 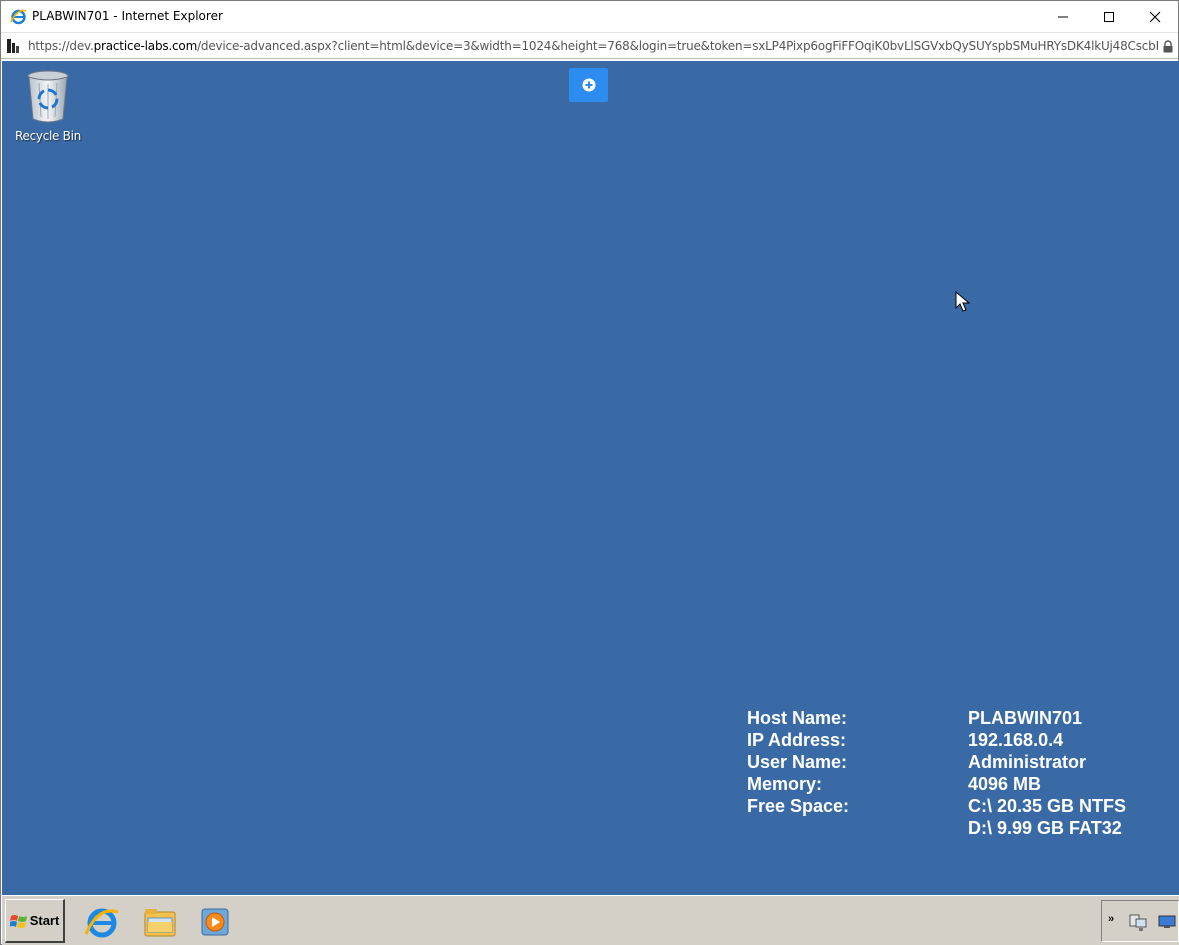 What do you see at coordinates (936, 762) in the screenshot?
I see `info-user-row: User Name: Administrator` at bounding box center [936, 762].